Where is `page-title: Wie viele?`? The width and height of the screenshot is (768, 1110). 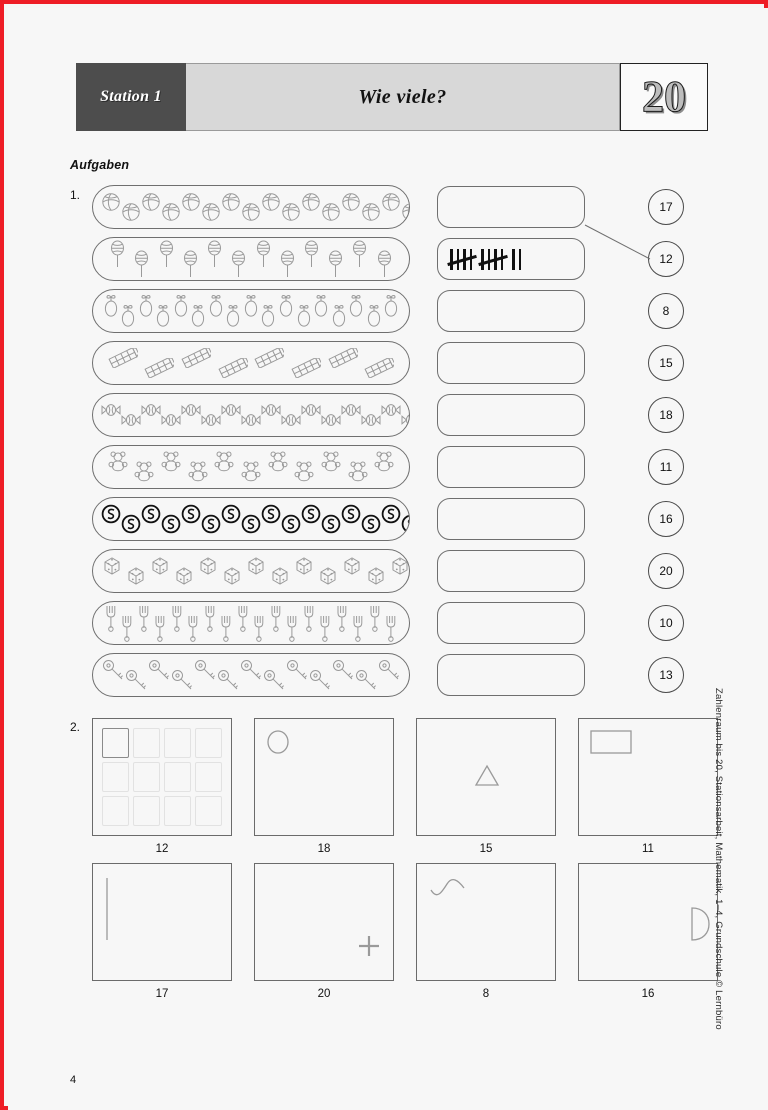 page-title: Wie viele? is located at coordinates (402, 96).